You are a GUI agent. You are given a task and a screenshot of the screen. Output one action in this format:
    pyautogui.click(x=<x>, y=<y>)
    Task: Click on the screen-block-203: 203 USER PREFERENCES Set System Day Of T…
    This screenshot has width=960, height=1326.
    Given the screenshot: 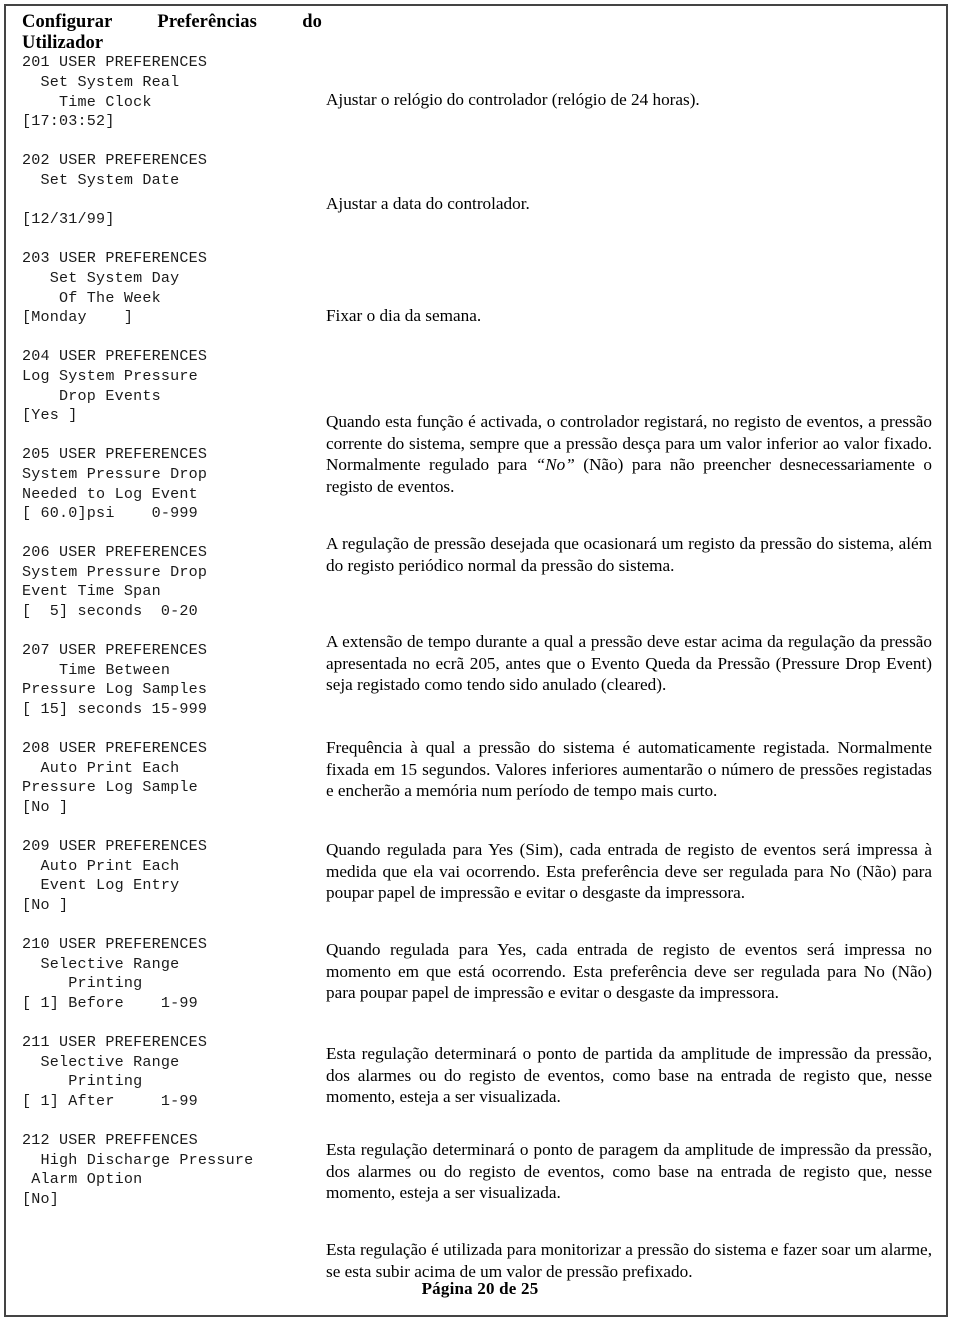 What is the action you would take?
    pyautogui.click(x=115, y=288)
    